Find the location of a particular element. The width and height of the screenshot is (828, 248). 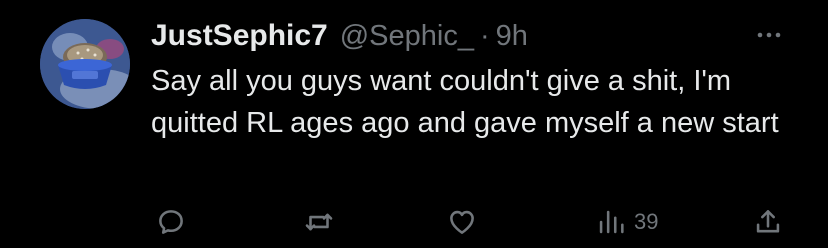

heart-icon is located at coordinates (462, 222).